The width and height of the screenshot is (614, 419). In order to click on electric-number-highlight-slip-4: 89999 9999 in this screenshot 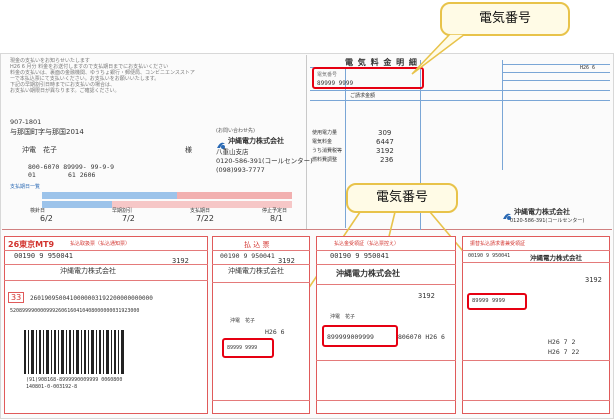, I will do `click(497, 301)`.